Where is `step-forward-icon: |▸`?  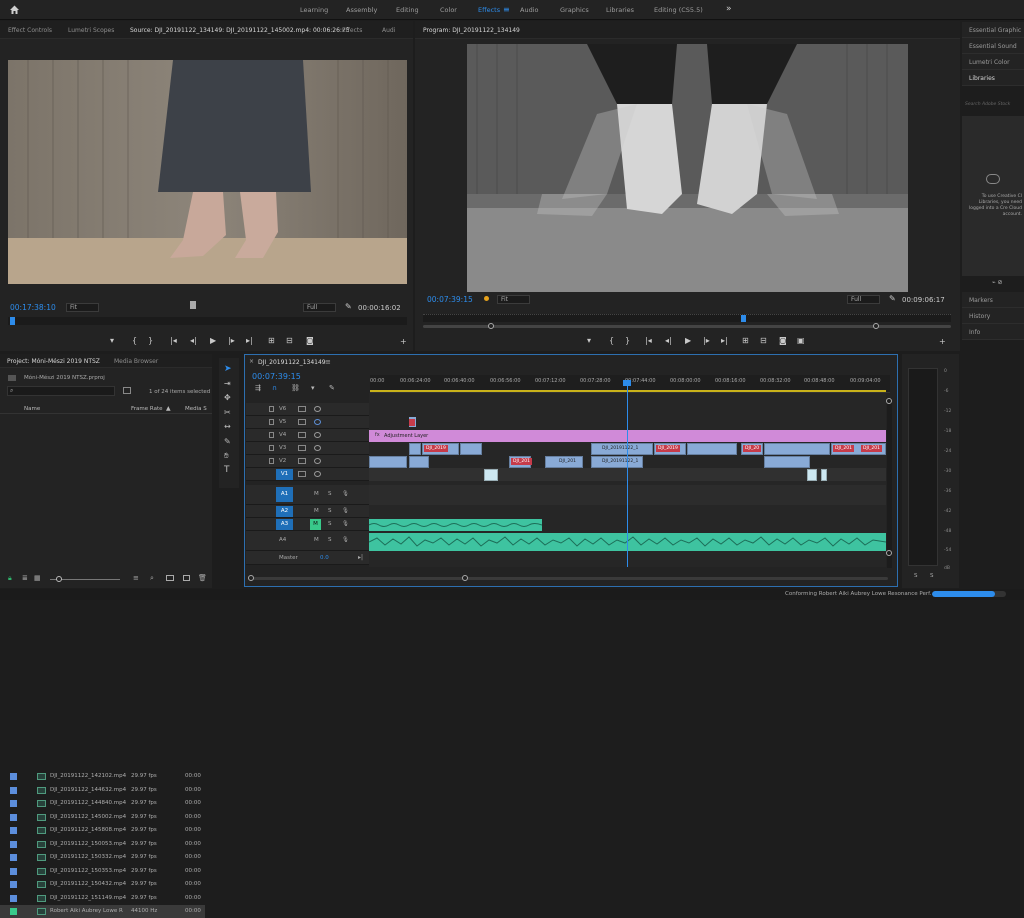 step-forward-icon: |▸ is located at coordinates (231, 340).